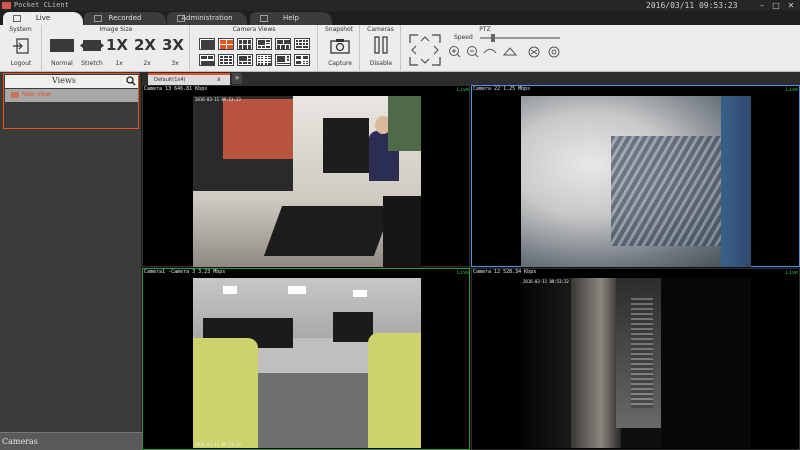 The height and width of the screenshot is (450, 800). What do you see at coordinates (776, 5) in the screenshot?
I see `maximize-icon: □` at bounding box center [776, 5].